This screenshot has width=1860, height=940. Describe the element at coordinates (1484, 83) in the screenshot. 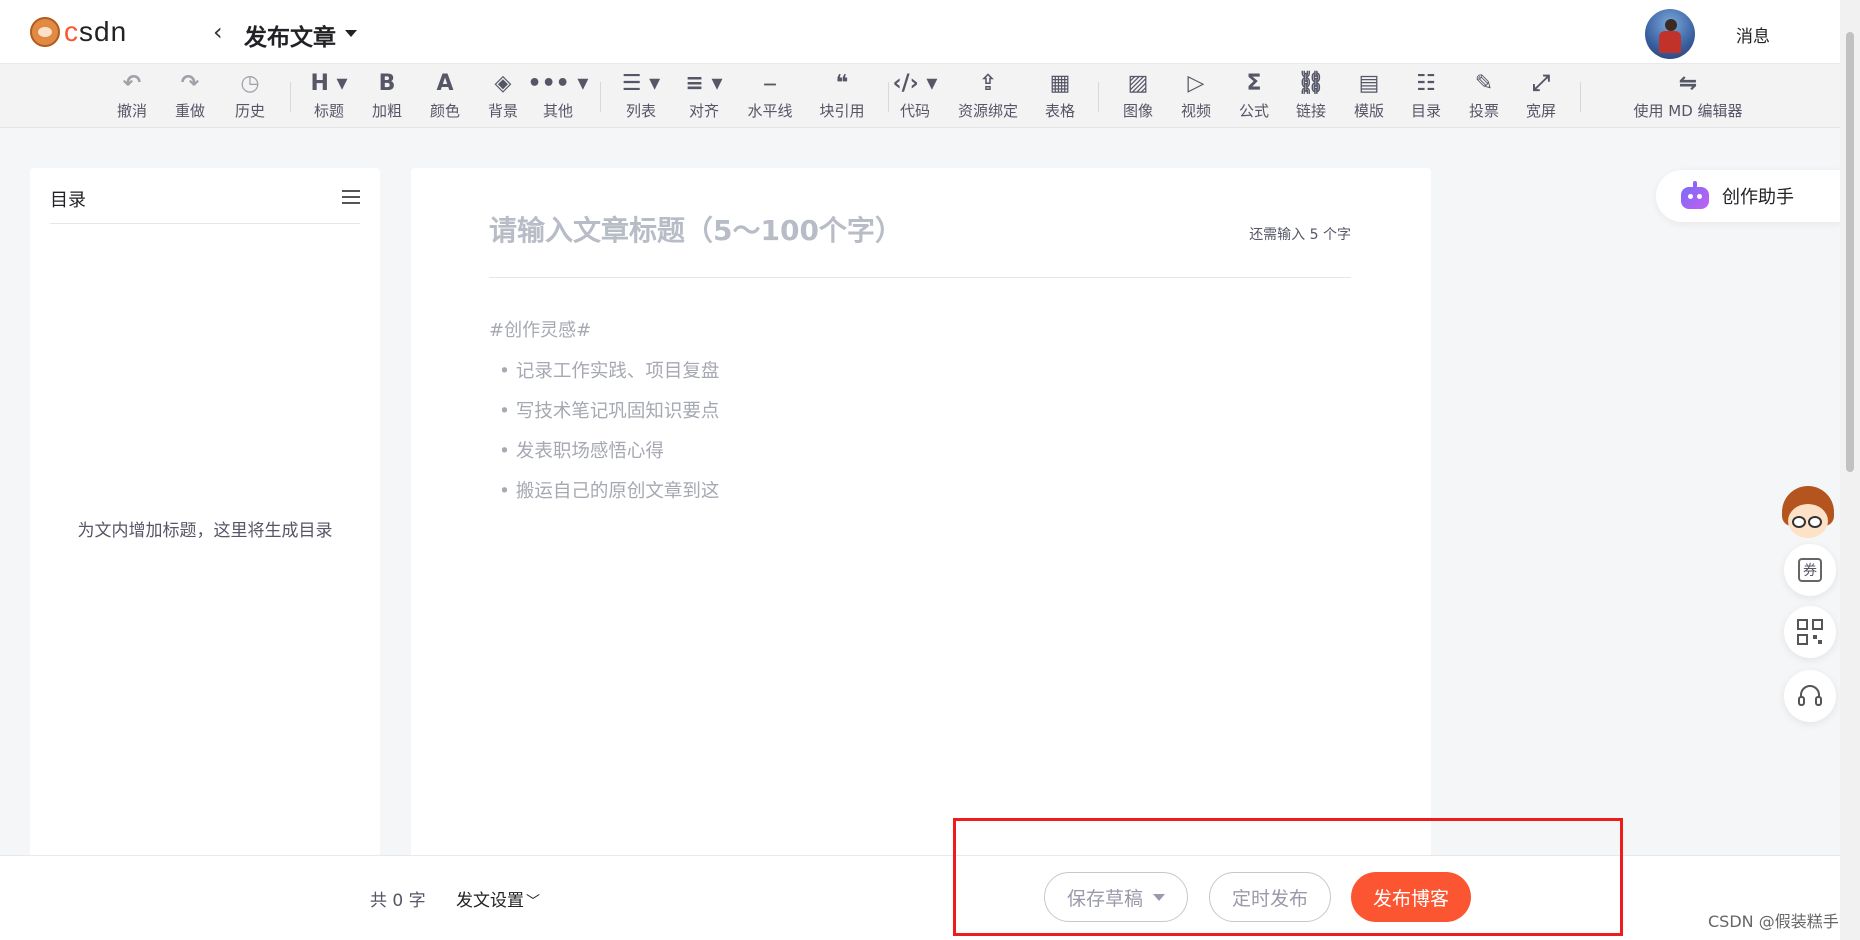

I see `vote-icon: ✎` at that location.